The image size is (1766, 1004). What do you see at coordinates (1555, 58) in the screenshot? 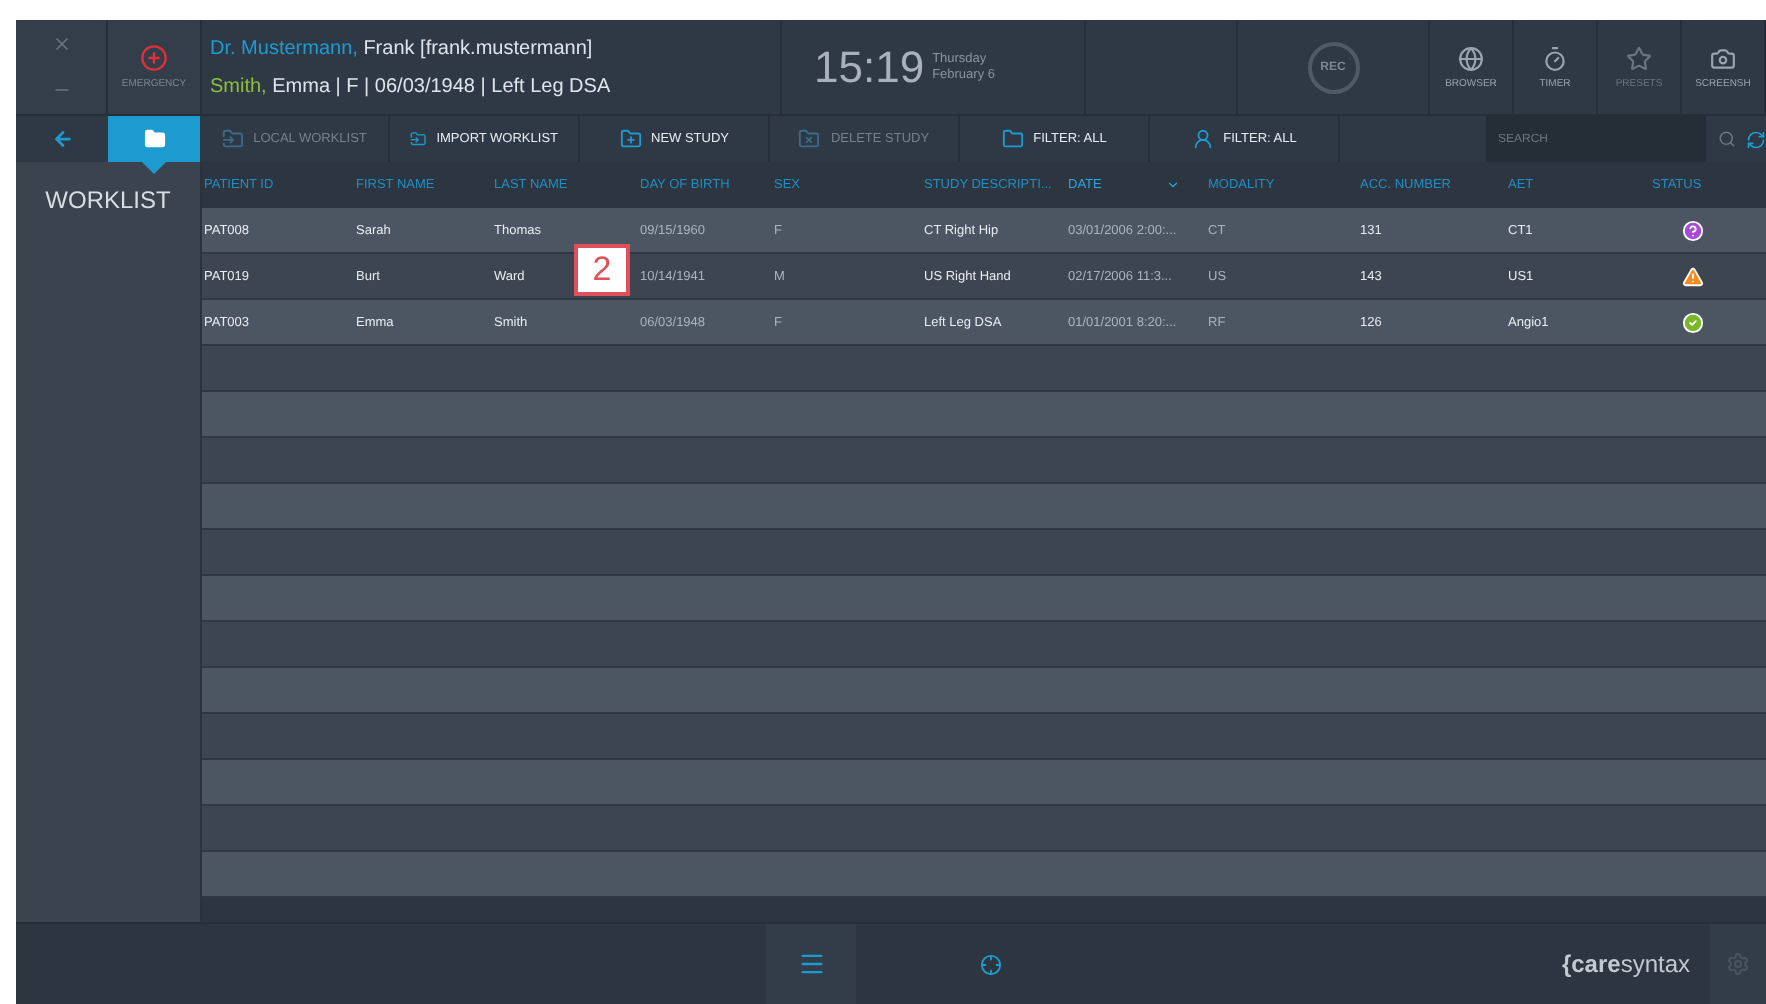
I see `stopwatch-icon` at bounding box center [1555, 58].